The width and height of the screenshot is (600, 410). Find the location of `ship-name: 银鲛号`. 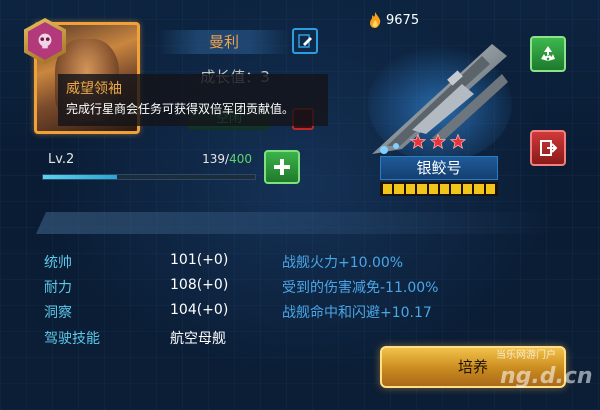

ship-name: 银鲛号 is located at coordinates (439, 168).